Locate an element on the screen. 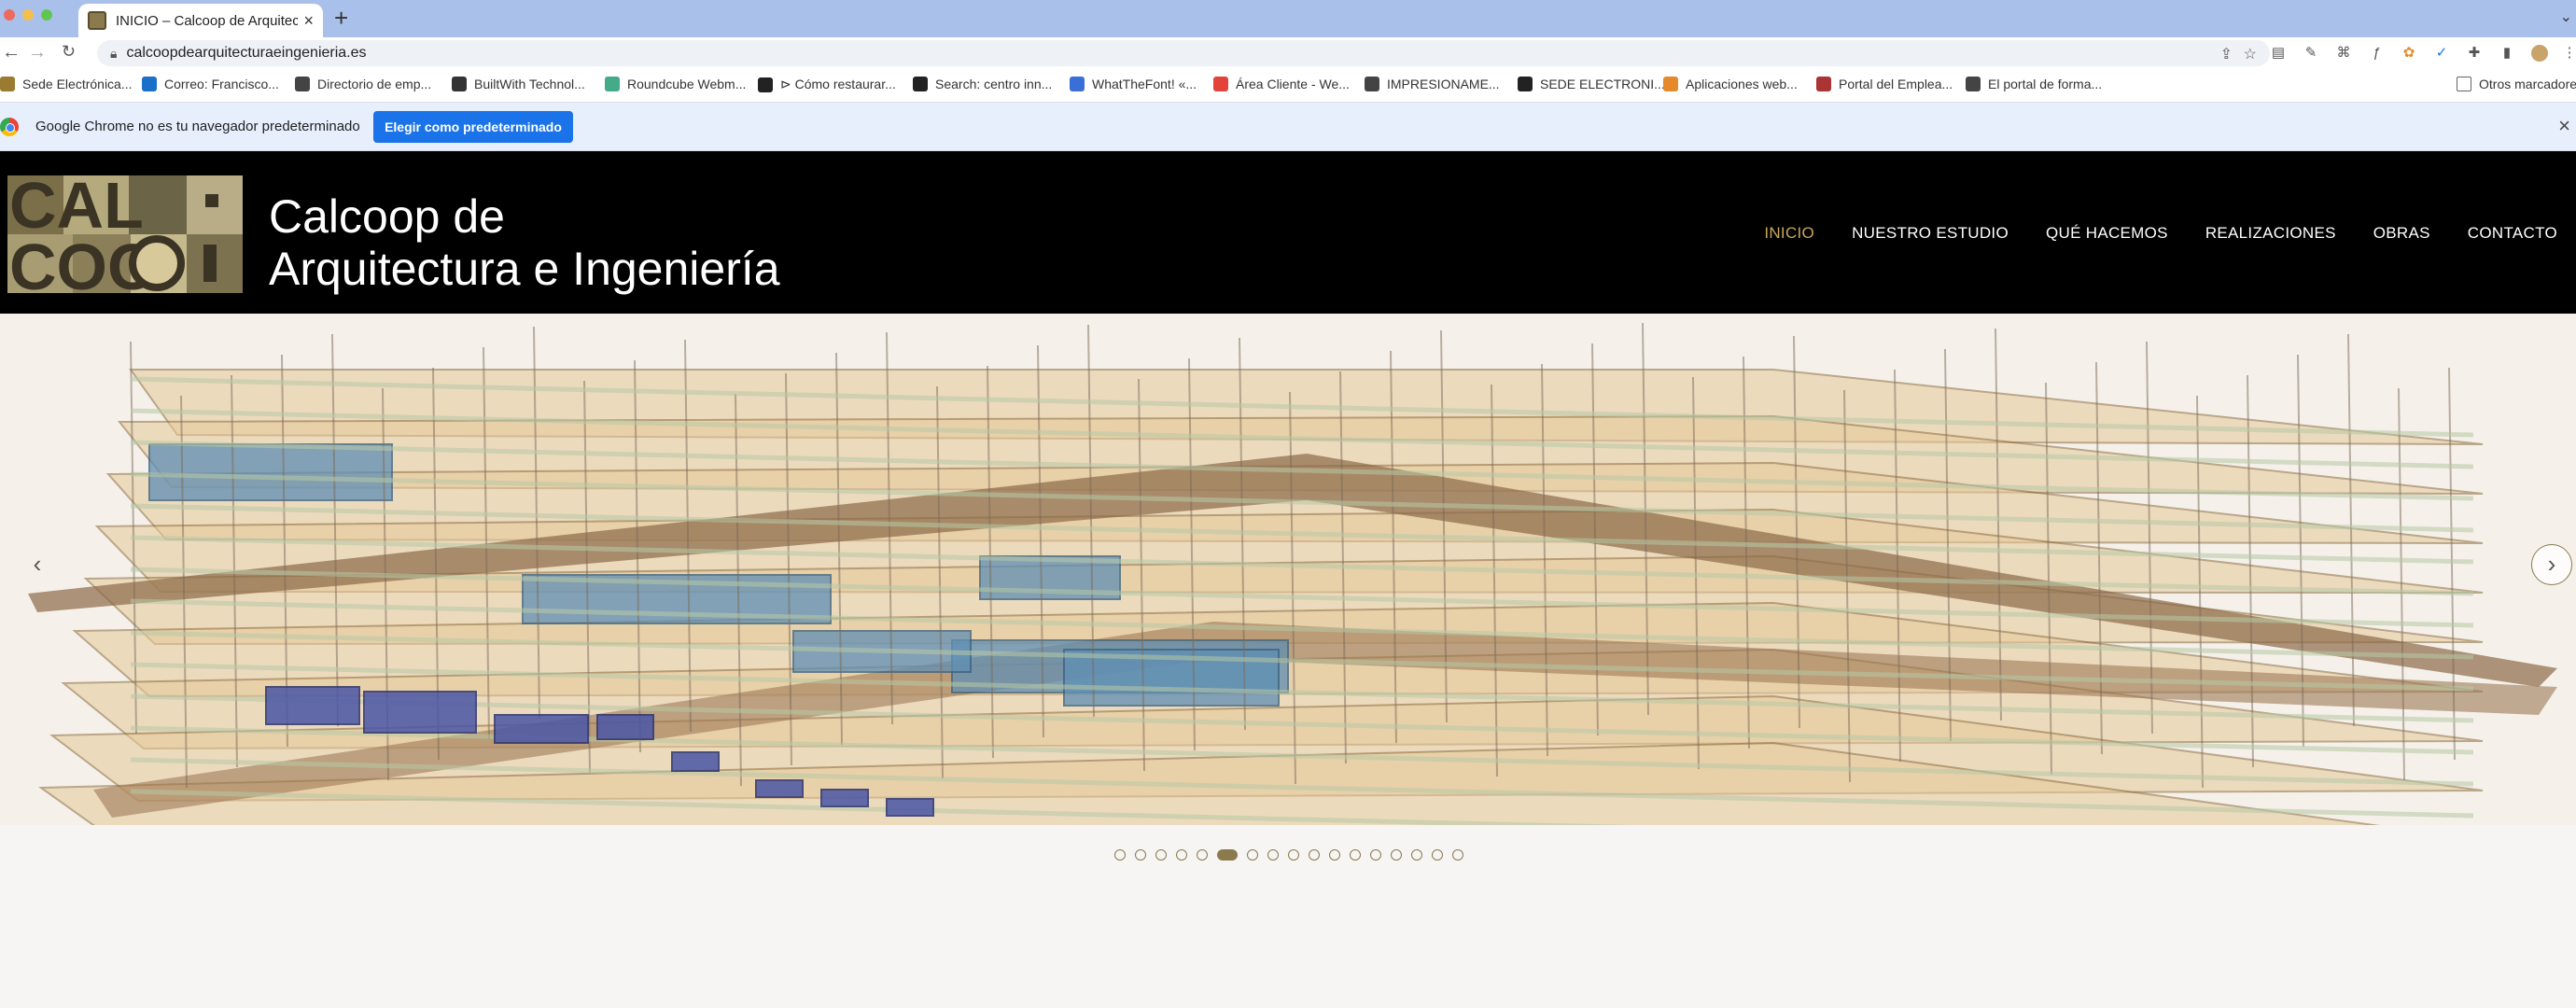 This screenshot has width=2576, height=1008. reading-list-icon: ▤ is located at coordinates (2278, 53).